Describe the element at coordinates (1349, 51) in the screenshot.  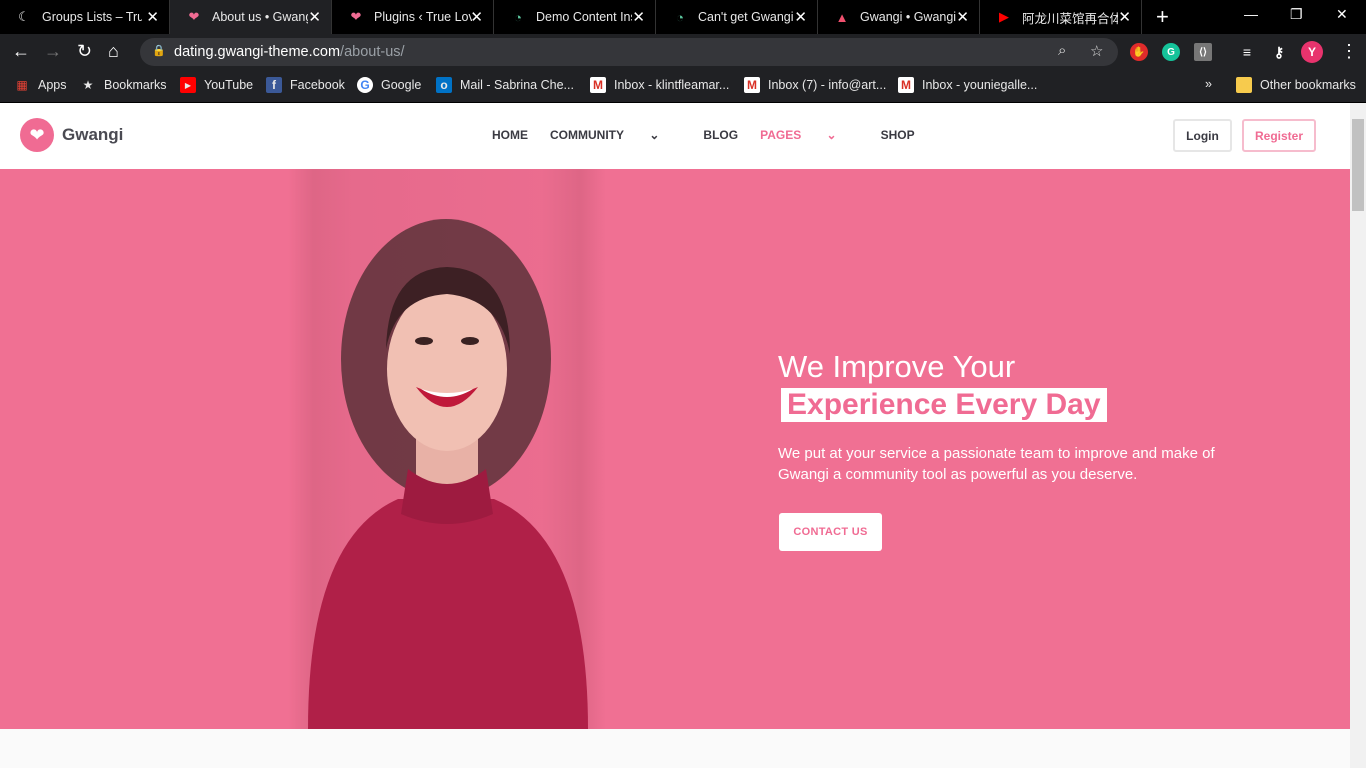
I see `menu-icon: ⋮` at that location.